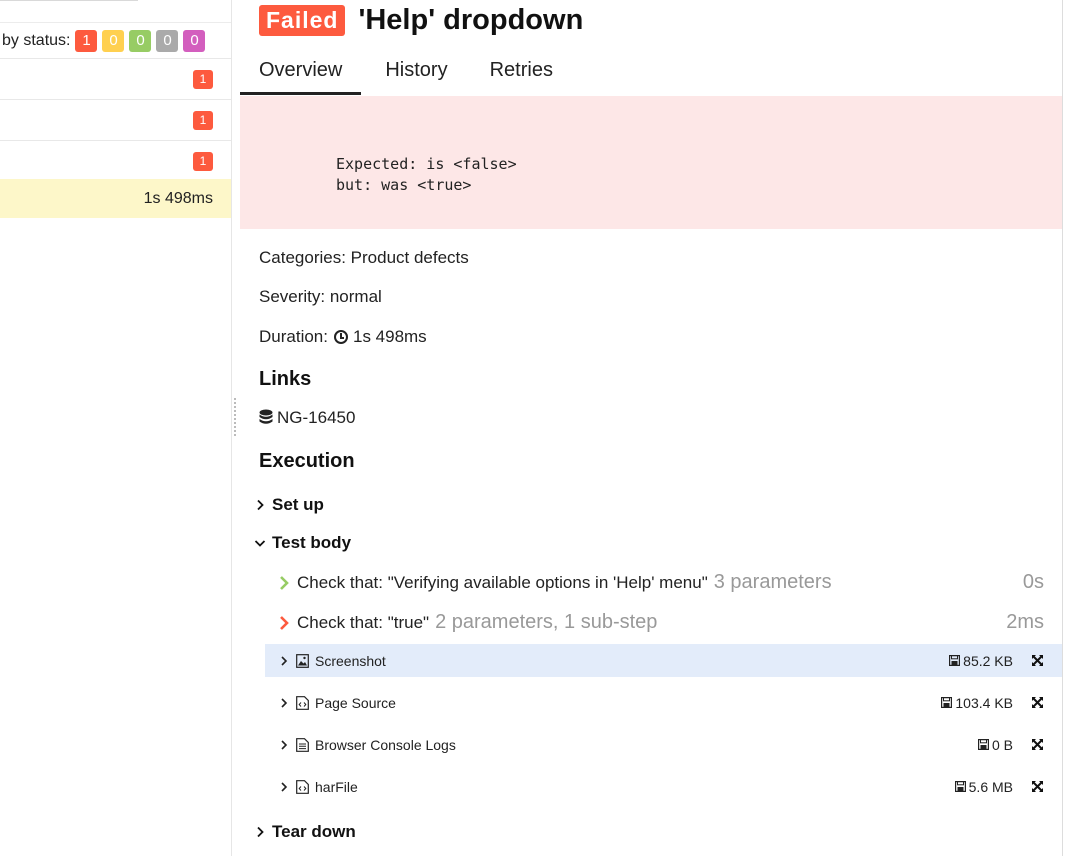 This screenshot has width=1065, height=856. Describe the element at coordinates (663, 786) in the screenshot. I see `attachment-row: harFile 5.6 MB` at that location.